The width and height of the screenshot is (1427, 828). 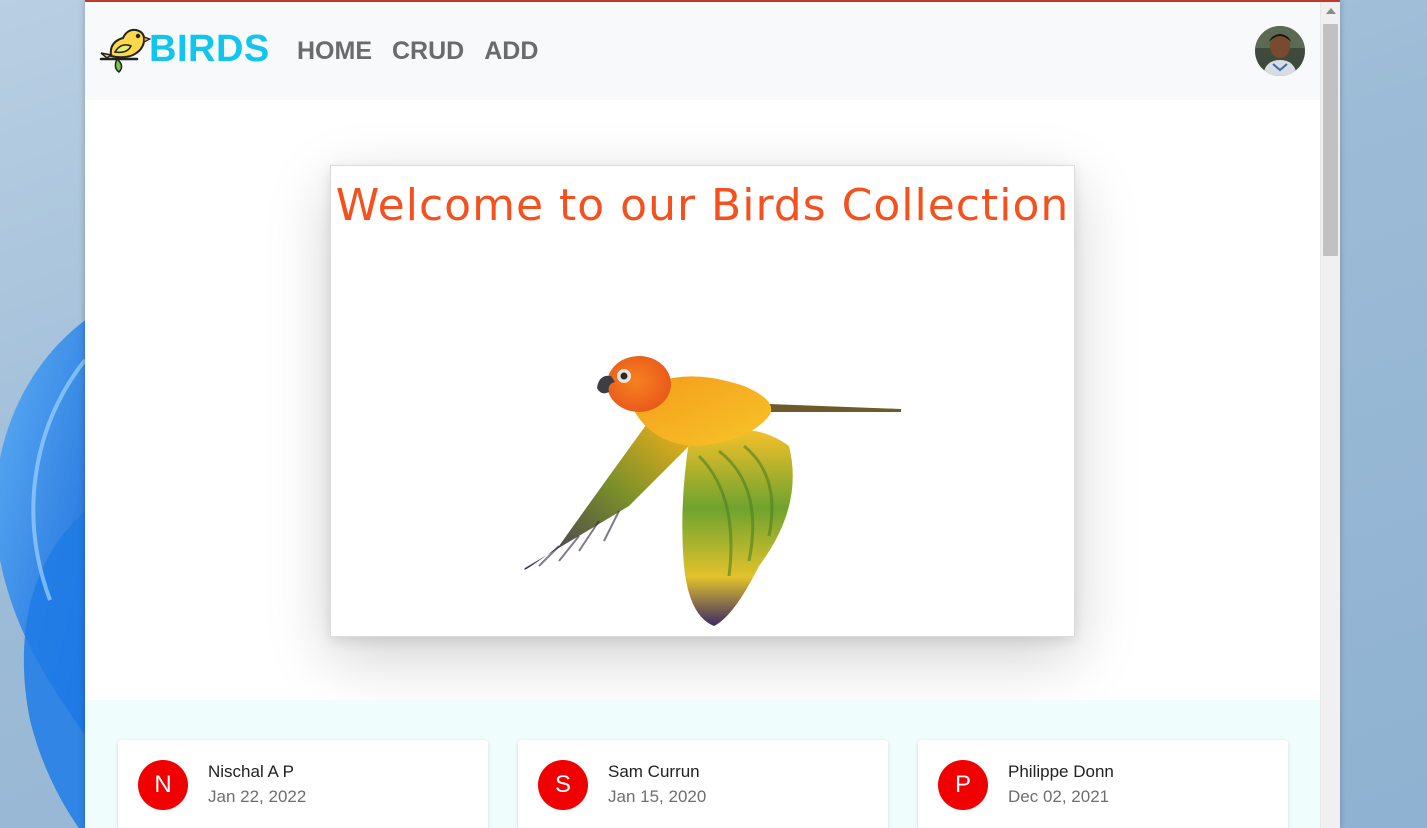 I want to click on post-author-name: Nischal A P, so click(x=251, y=771).